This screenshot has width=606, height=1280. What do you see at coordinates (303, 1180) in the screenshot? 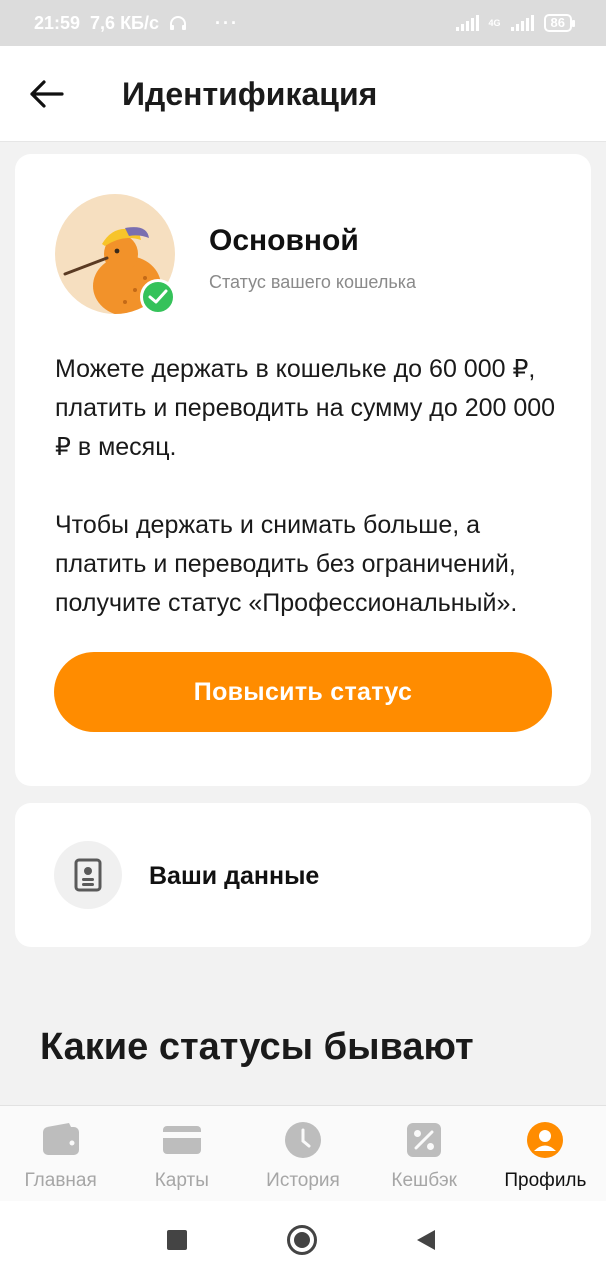
I see `nav-label-history: История` at bounding box center [303, 1180].